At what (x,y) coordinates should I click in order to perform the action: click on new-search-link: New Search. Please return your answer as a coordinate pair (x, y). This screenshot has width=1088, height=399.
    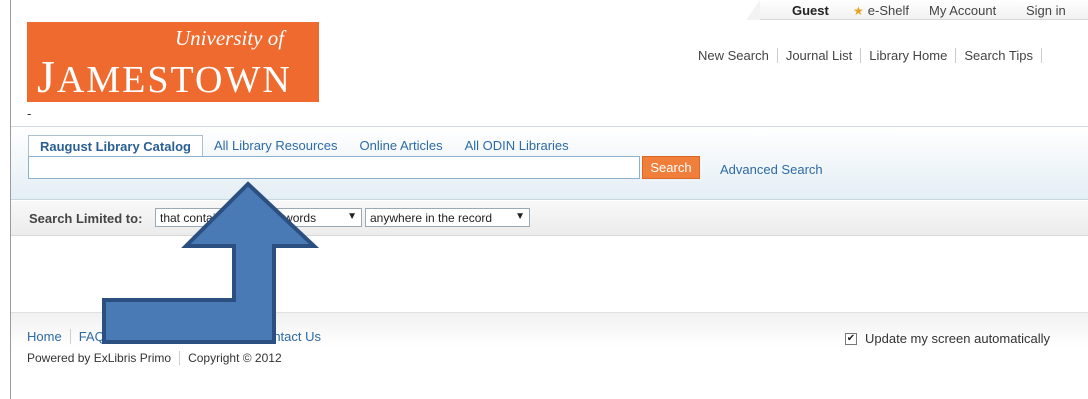
    Looking at the image, I should click on (738, 55).